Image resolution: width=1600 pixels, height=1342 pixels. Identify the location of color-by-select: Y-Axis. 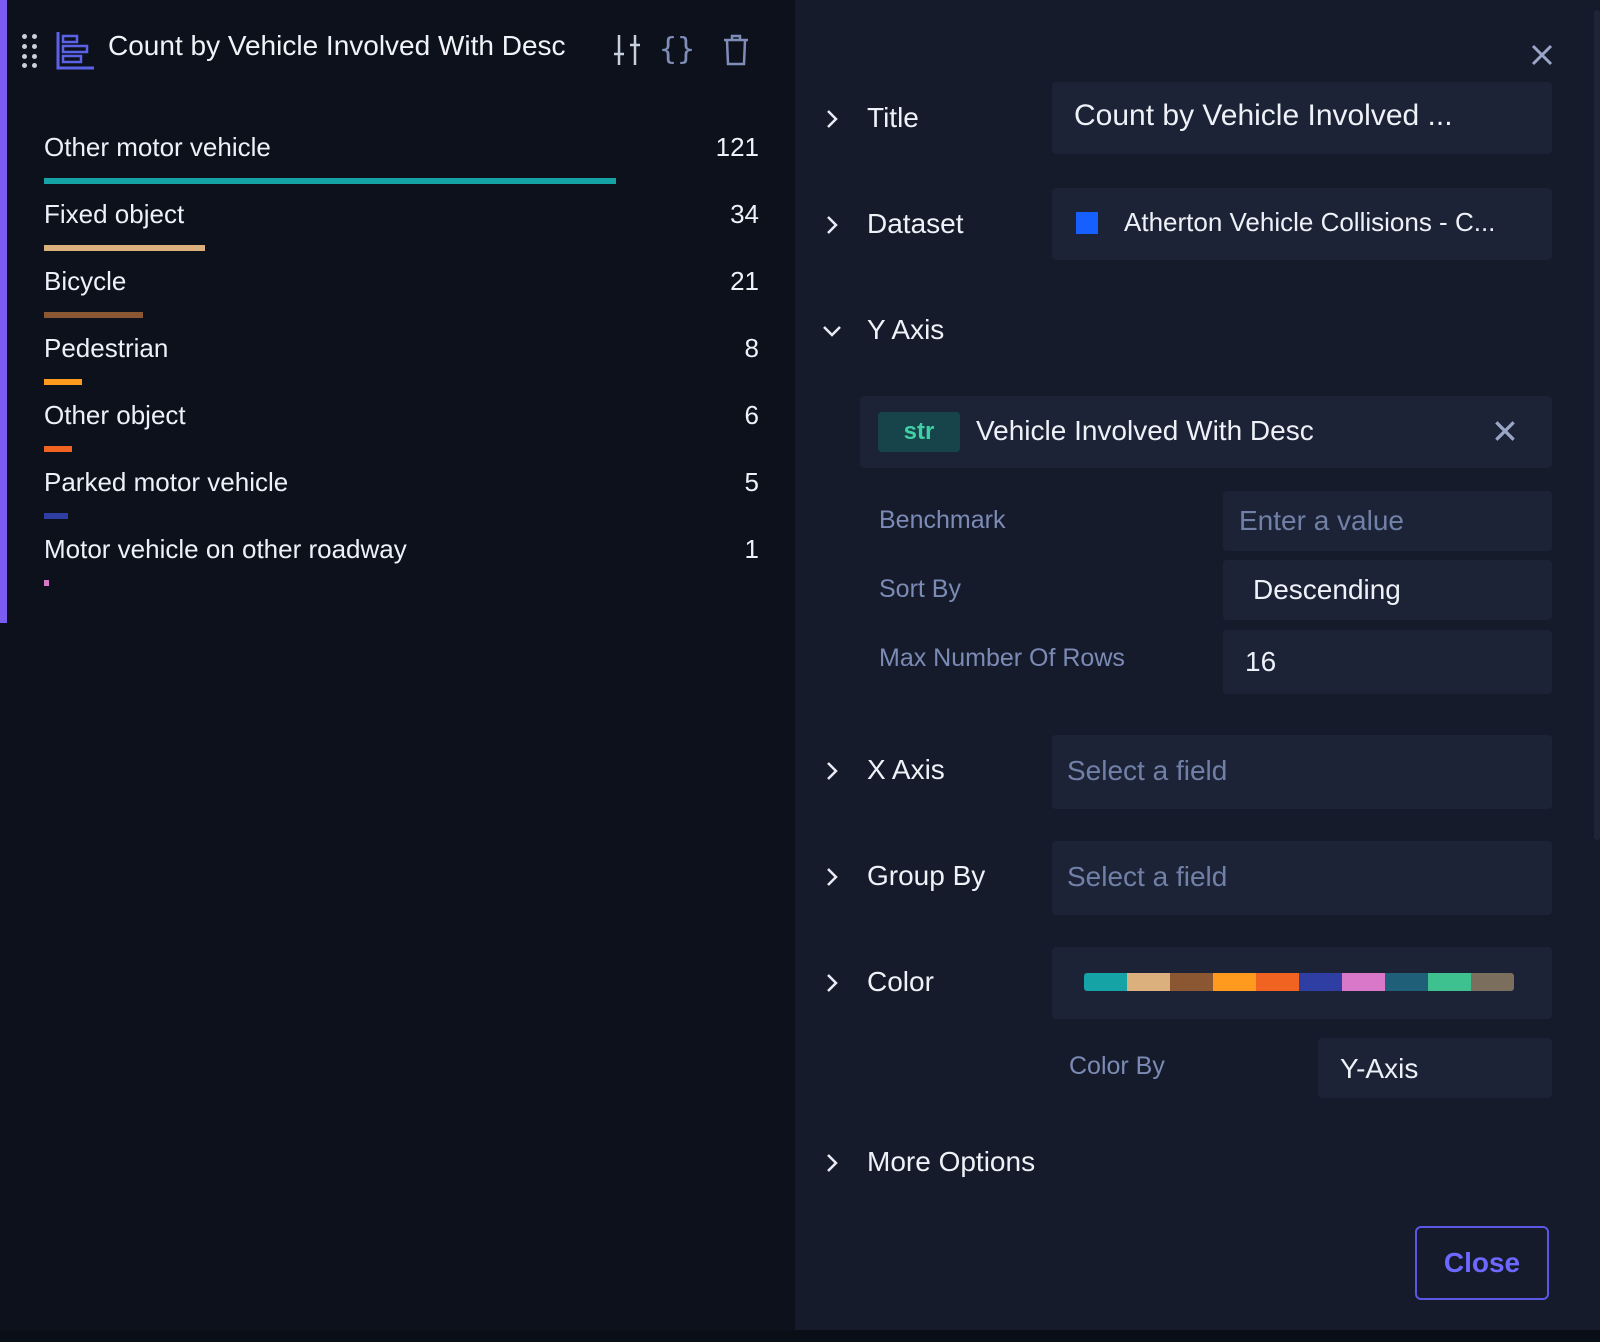
(1435, 1068).